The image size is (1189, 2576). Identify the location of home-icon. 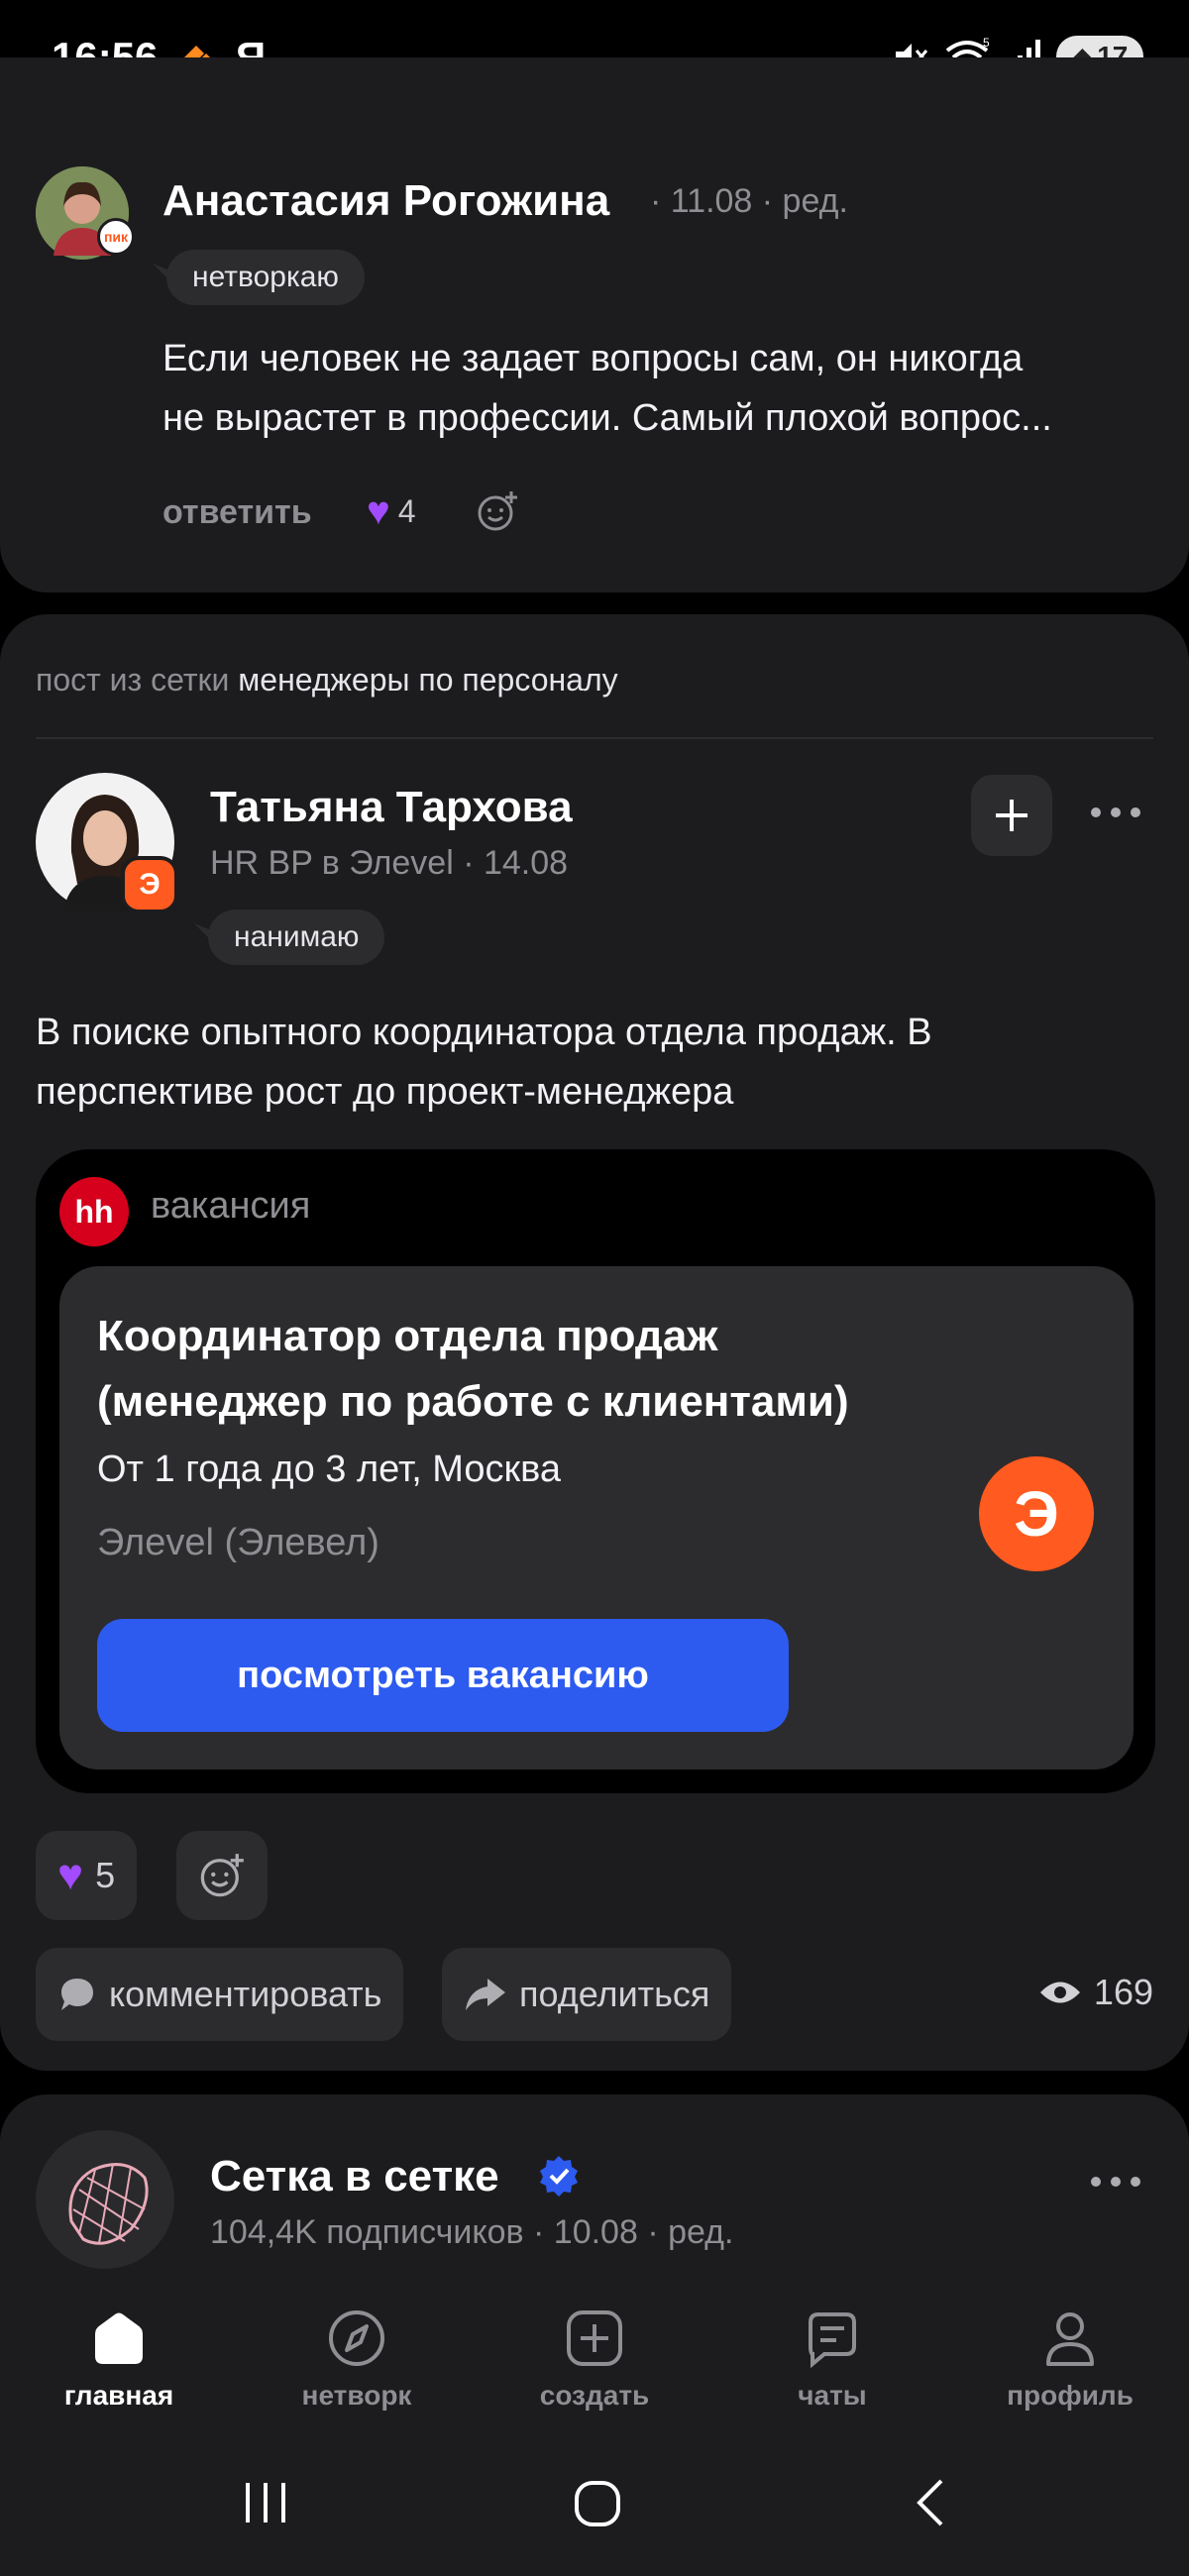
(119, 2338).